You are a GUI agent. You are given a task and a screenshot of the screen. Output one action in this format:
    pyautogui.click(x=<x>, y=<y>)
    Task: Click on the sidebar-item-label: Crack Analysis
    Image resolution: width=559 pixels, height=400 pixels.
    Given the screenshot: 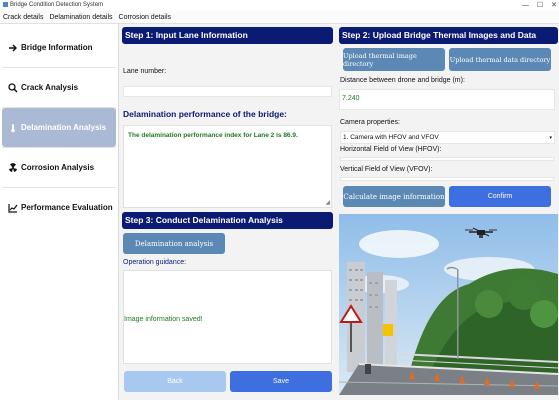 What is the action you would take?
    pyautogui.click(x=50, y=87)
    